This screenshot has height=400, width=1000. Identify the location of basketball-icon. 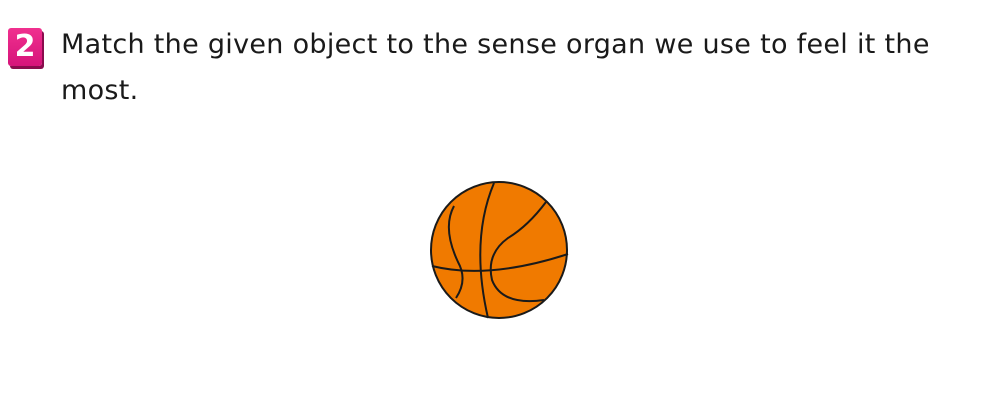
(500, 251).